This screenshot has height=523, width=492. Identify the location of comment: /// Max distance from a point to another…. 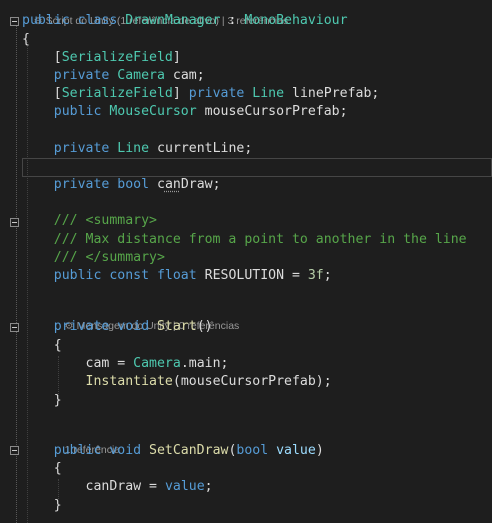
(260, 239).